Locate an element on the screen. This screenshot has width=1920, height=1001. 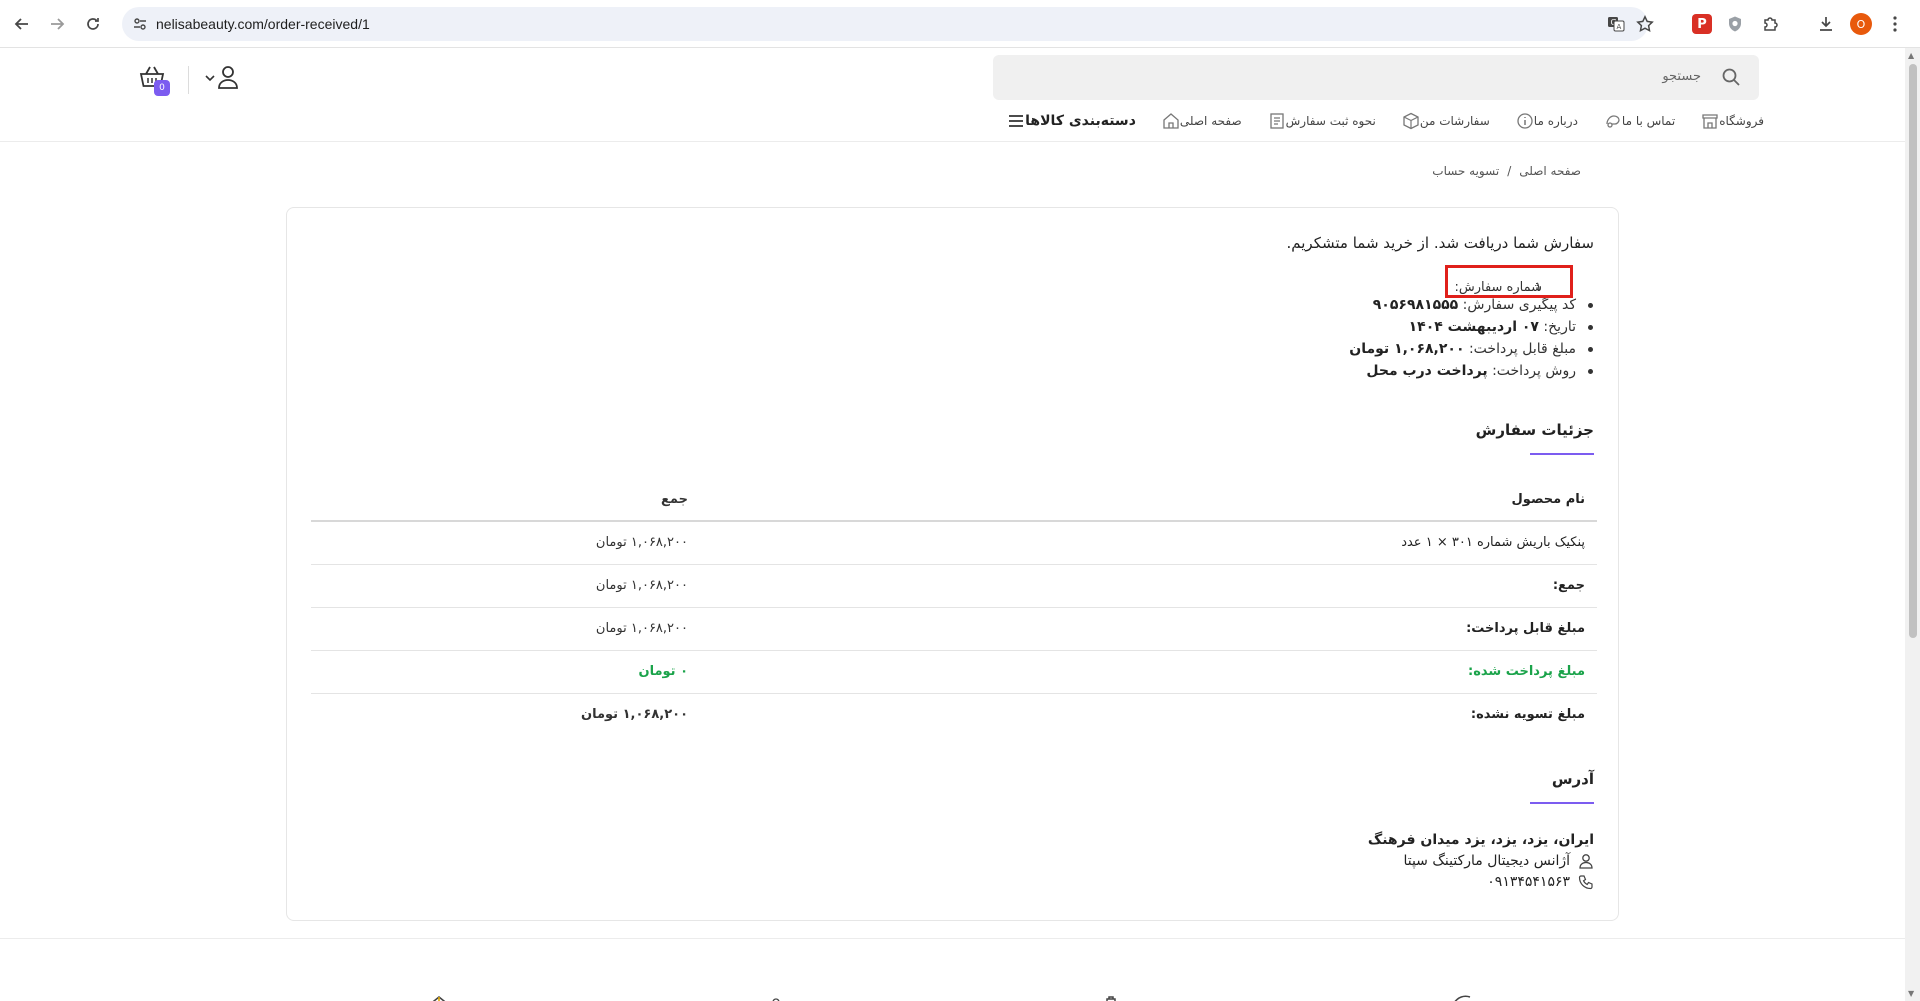
site-header: جستجو 0 دسته‌بندی کالاها ص is located at coordinates (952, 95).